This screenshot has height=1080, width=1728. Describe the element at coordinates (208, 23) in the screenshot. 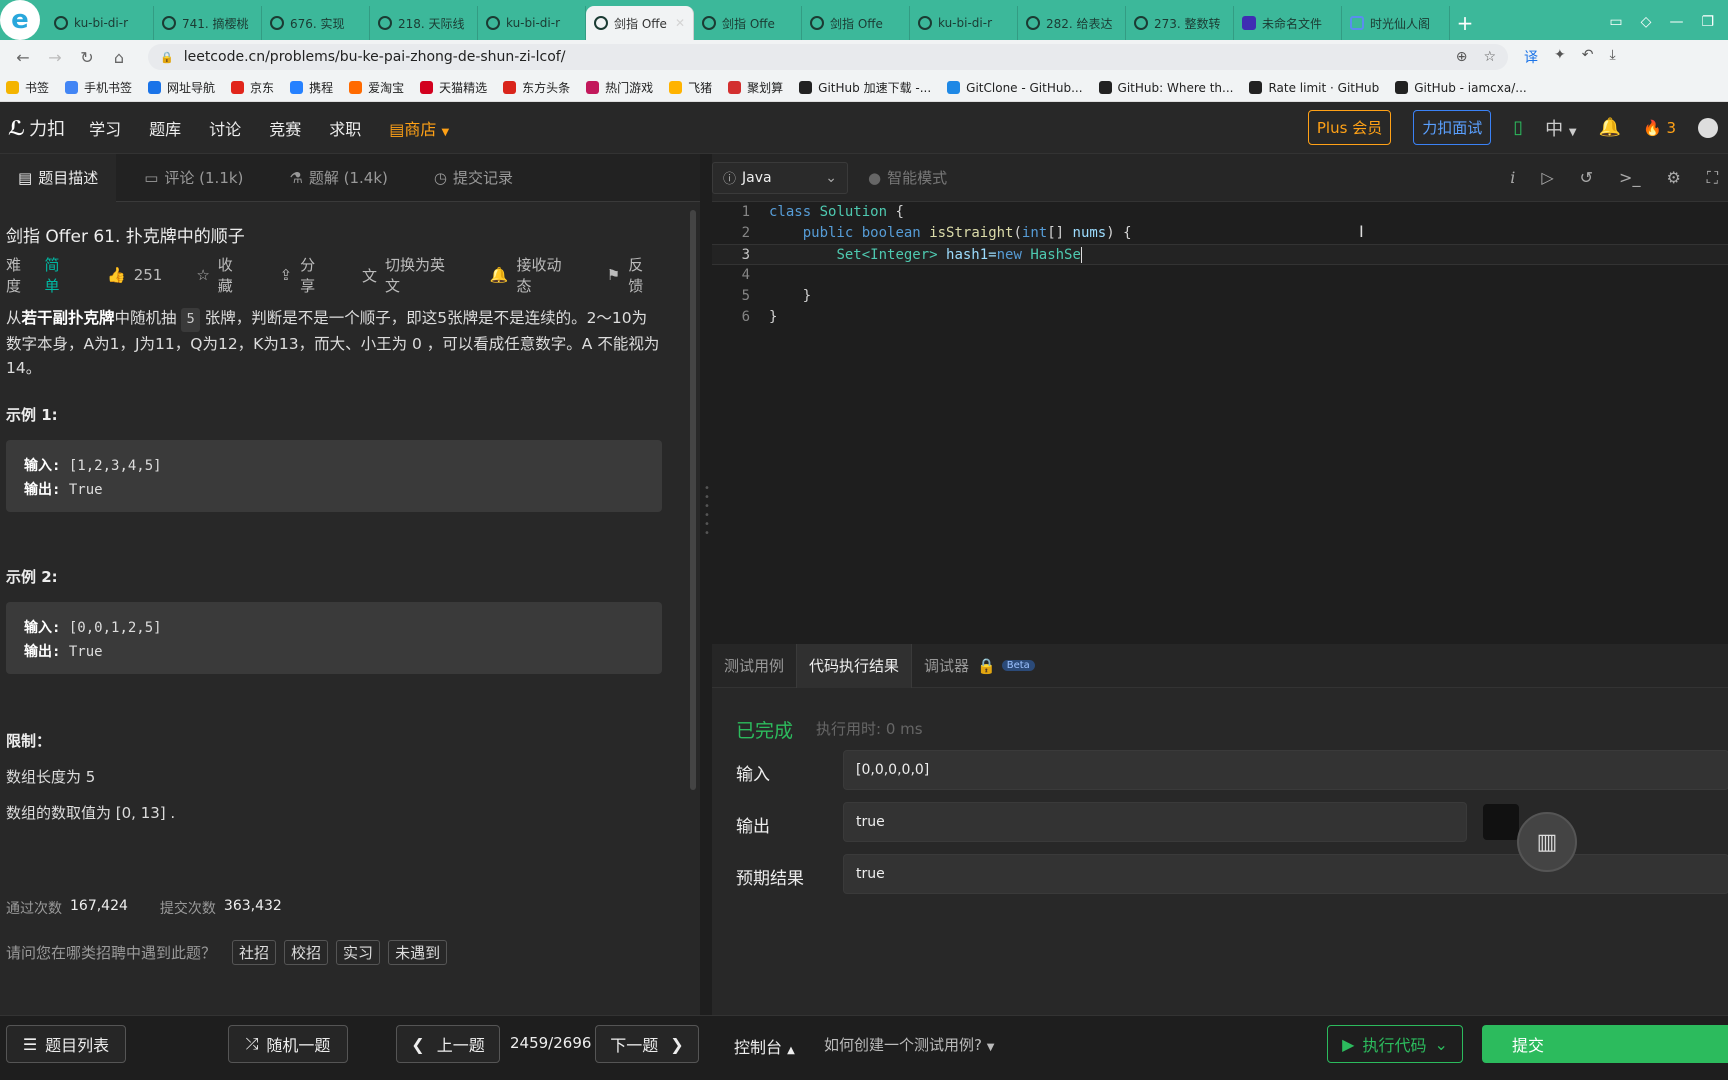

I see `browser-tab: 741. 摘樱桃` at that location.